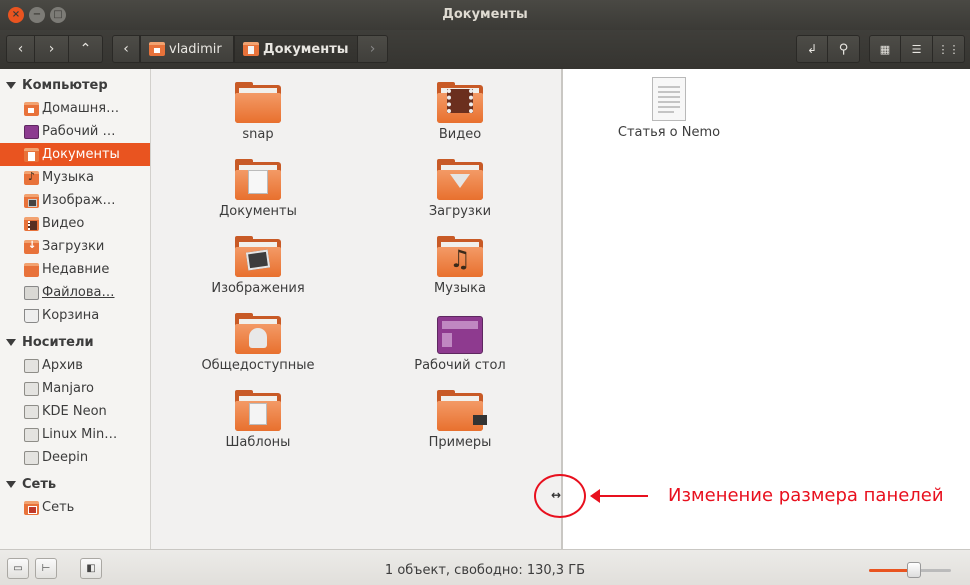 Image resolution: width=970 pixels, height=585 pixels. I want to click on up-button: ⌃, so click(86, 49).